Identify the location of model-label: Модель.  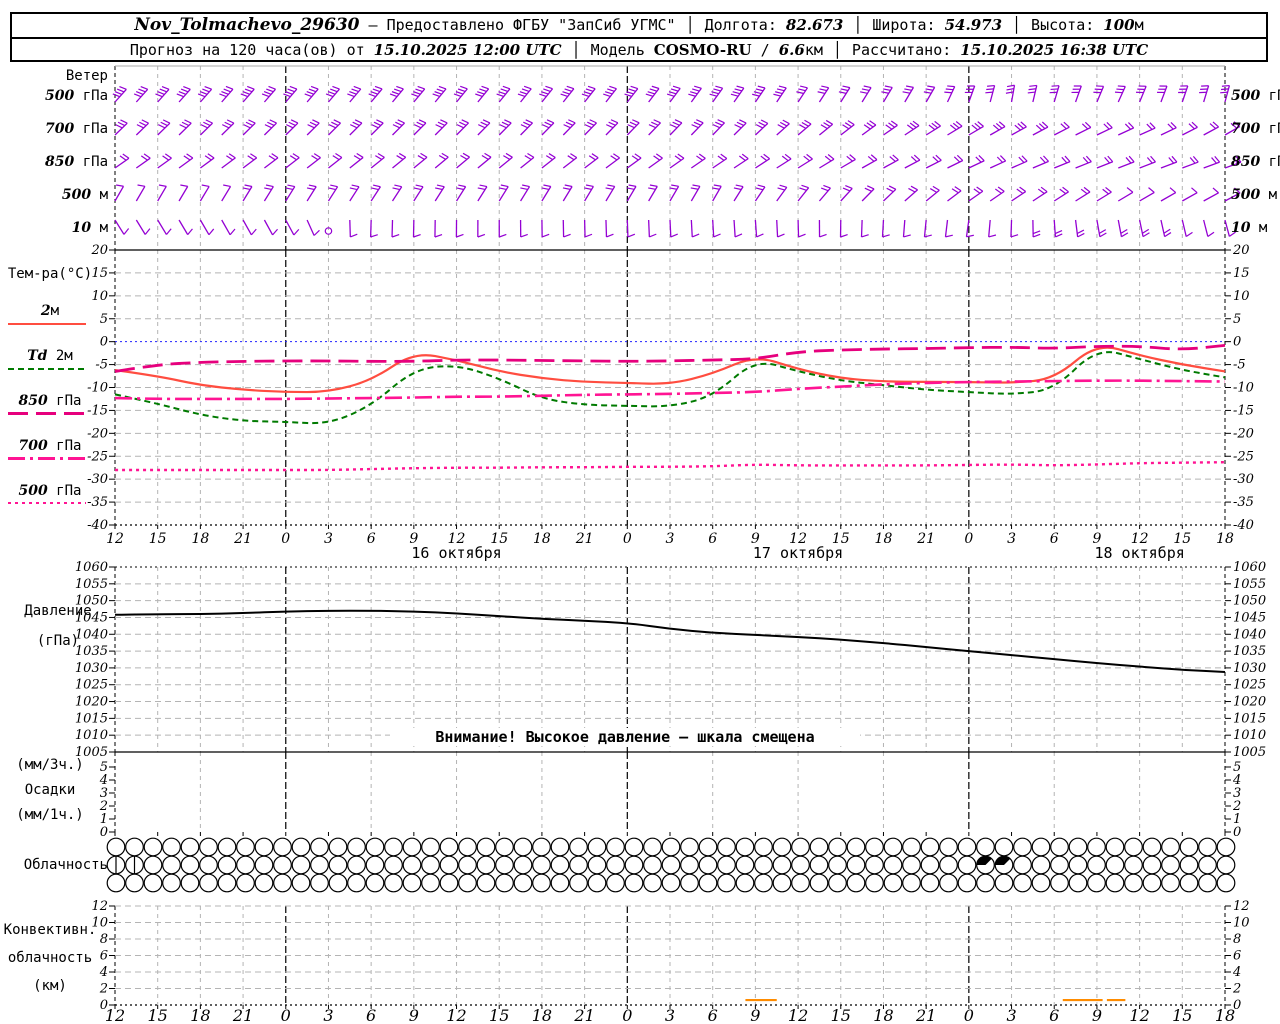
(617, 50).